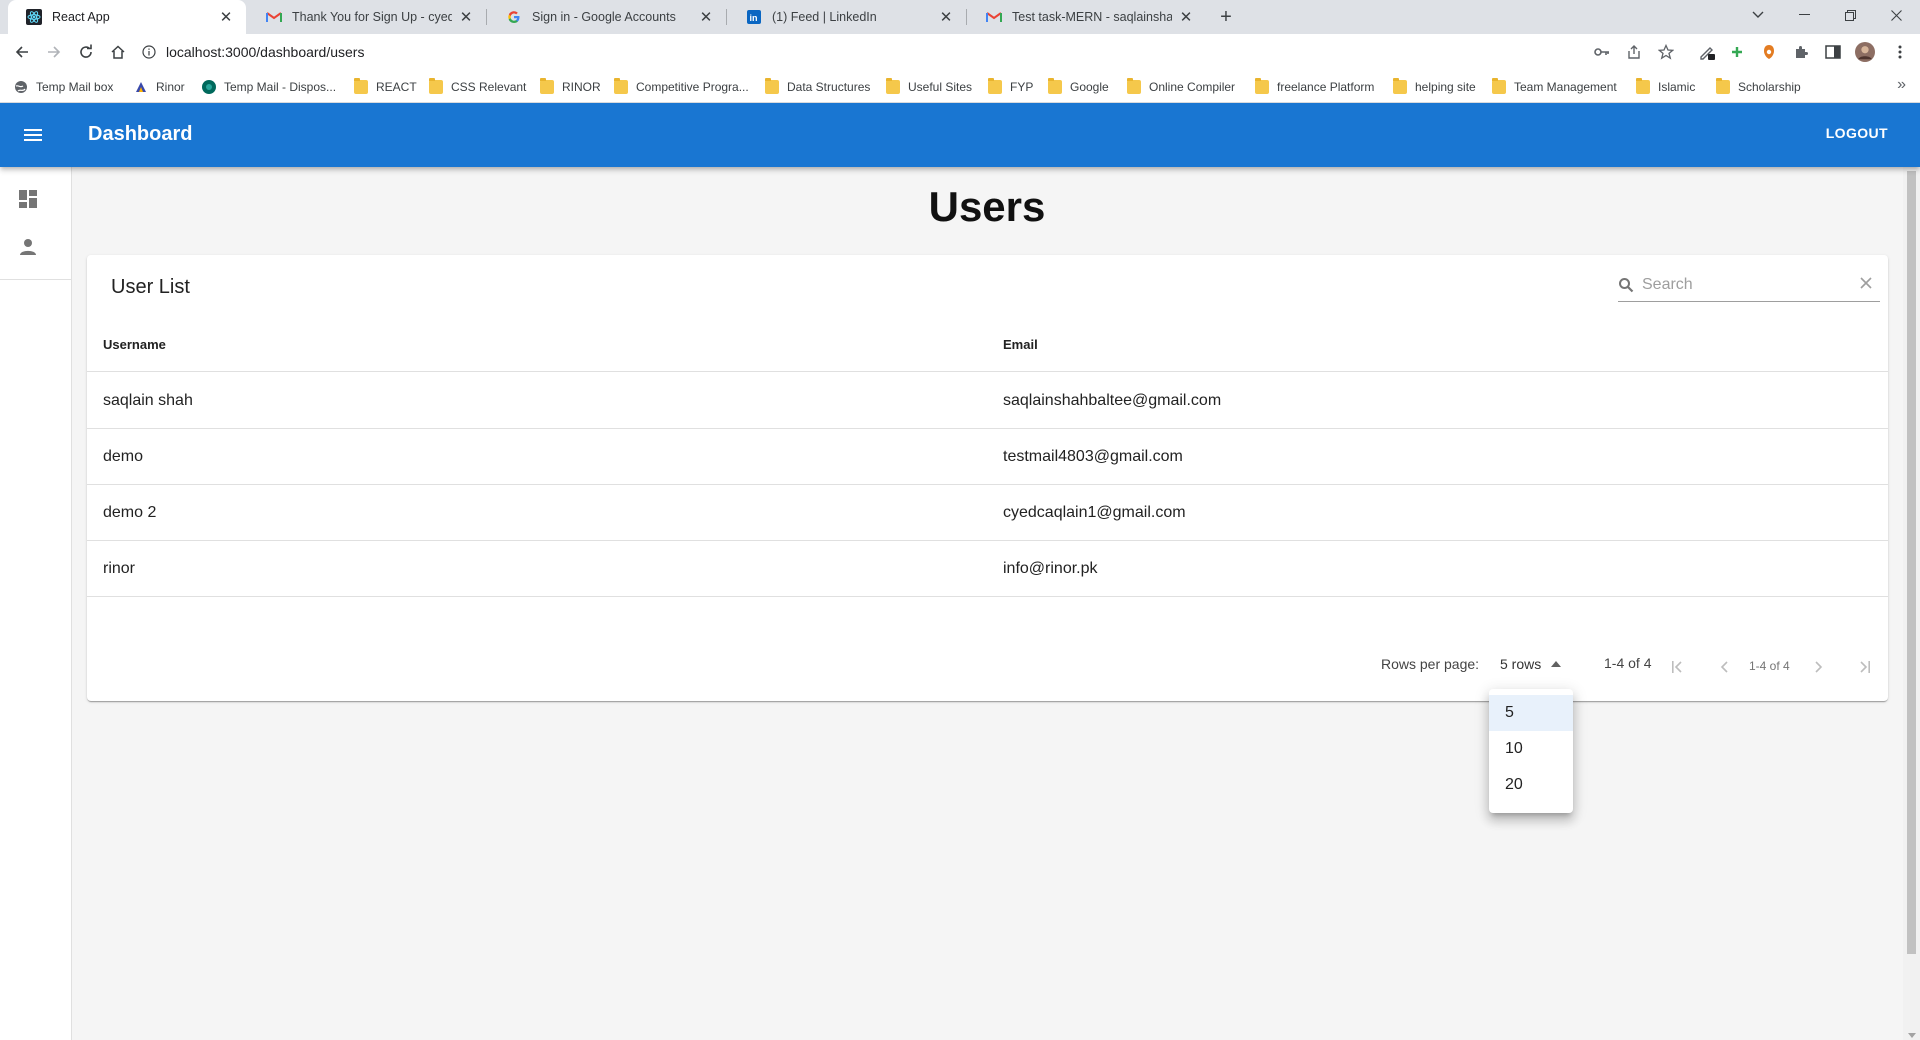 The width and height of the screenshot is (1920, 1040). I want to click on page-scrollbar, so click(1911, 603).